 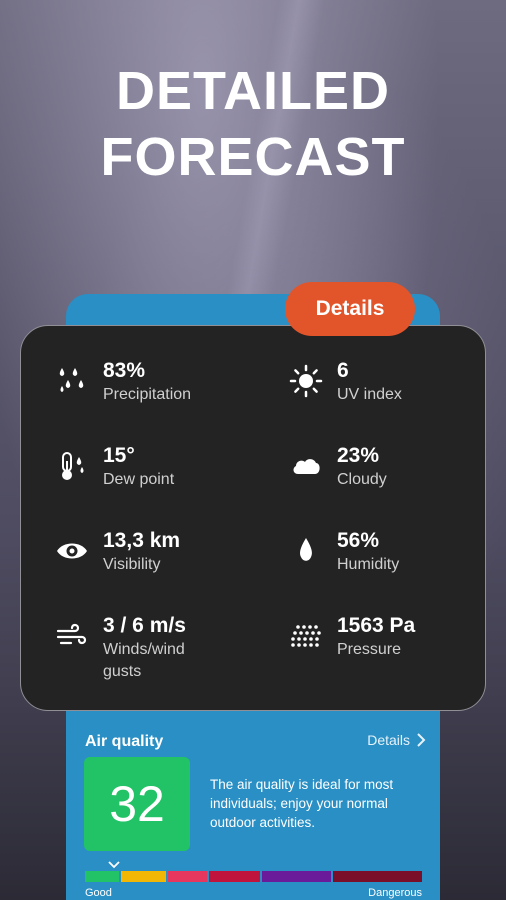 I want to click on air-quality-details-link: Details, so click(x=396, y=740).